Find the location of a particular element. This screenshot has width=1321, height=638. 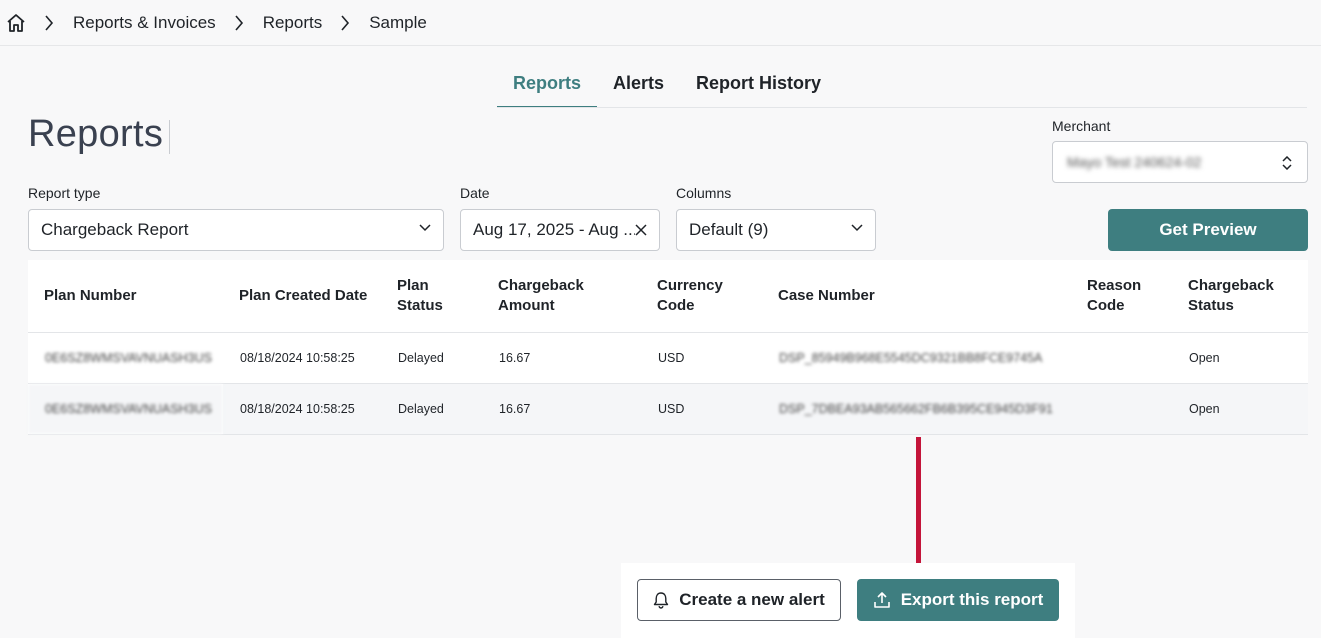

column-header: Plan Status is located at coordinates (431, 296).